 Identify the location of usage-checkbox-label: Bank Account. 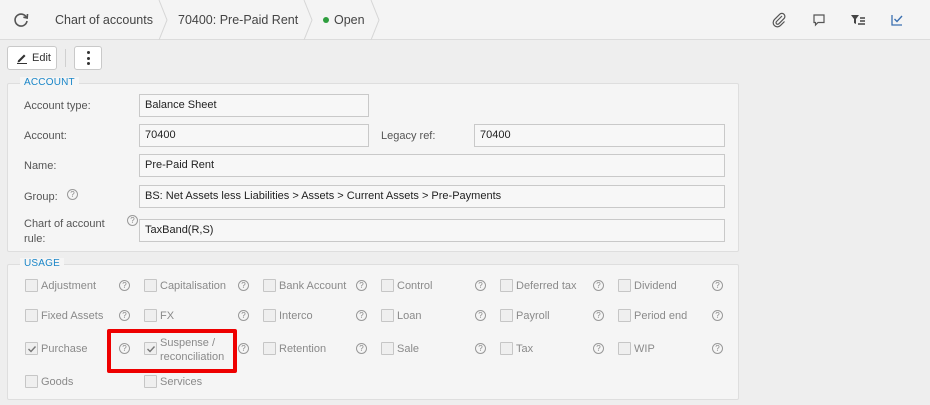
(313, 286).